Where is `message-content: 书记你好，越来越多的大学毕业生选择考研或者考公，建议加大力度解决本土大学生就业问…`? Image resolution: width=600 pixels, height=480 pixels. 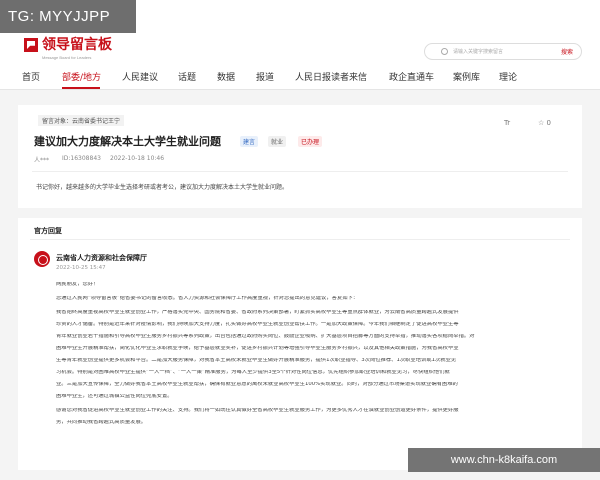 message-content: 书记你好，越来越多的大学毕业生选择考研或者考公，建议加大力度解决本土大学生就业问… is located at coordinates (162, 187).